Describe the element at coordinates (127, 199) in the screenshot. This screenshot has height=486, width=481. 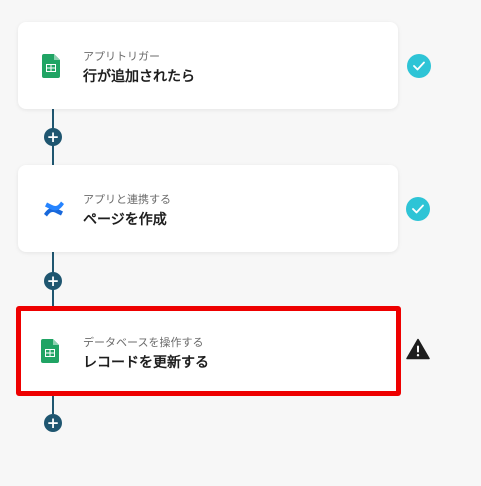
I see `step-subtitle: アプリと連携する` at that location.